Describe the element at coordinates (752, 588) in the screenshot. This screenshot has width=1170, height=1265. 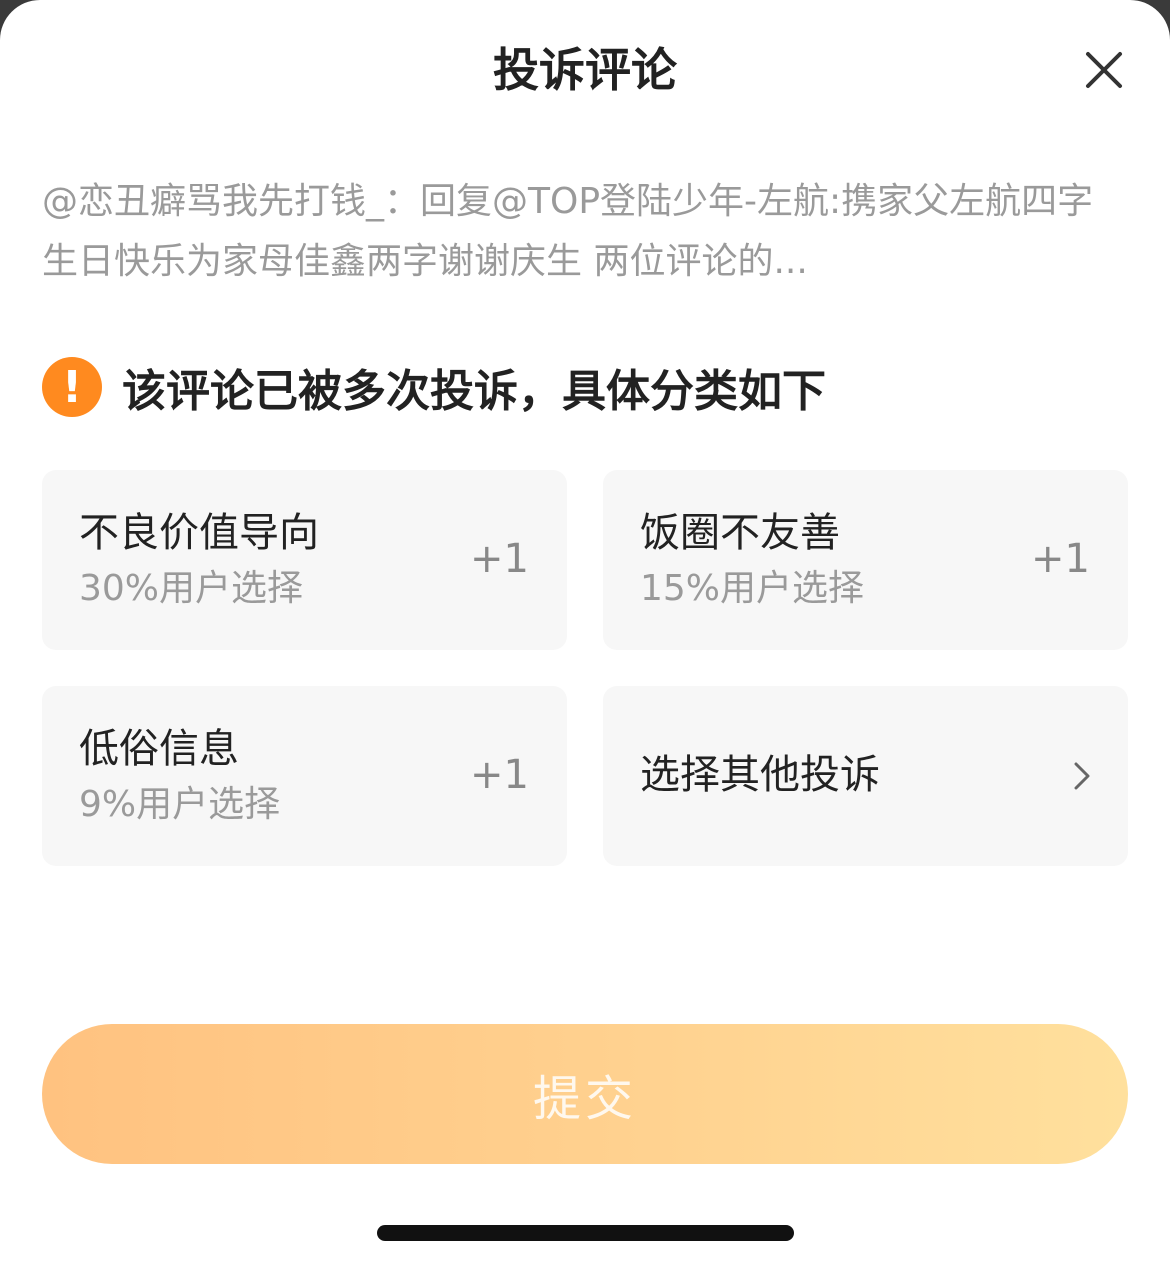
I see `option-percent: 15%用户选择` at that location.